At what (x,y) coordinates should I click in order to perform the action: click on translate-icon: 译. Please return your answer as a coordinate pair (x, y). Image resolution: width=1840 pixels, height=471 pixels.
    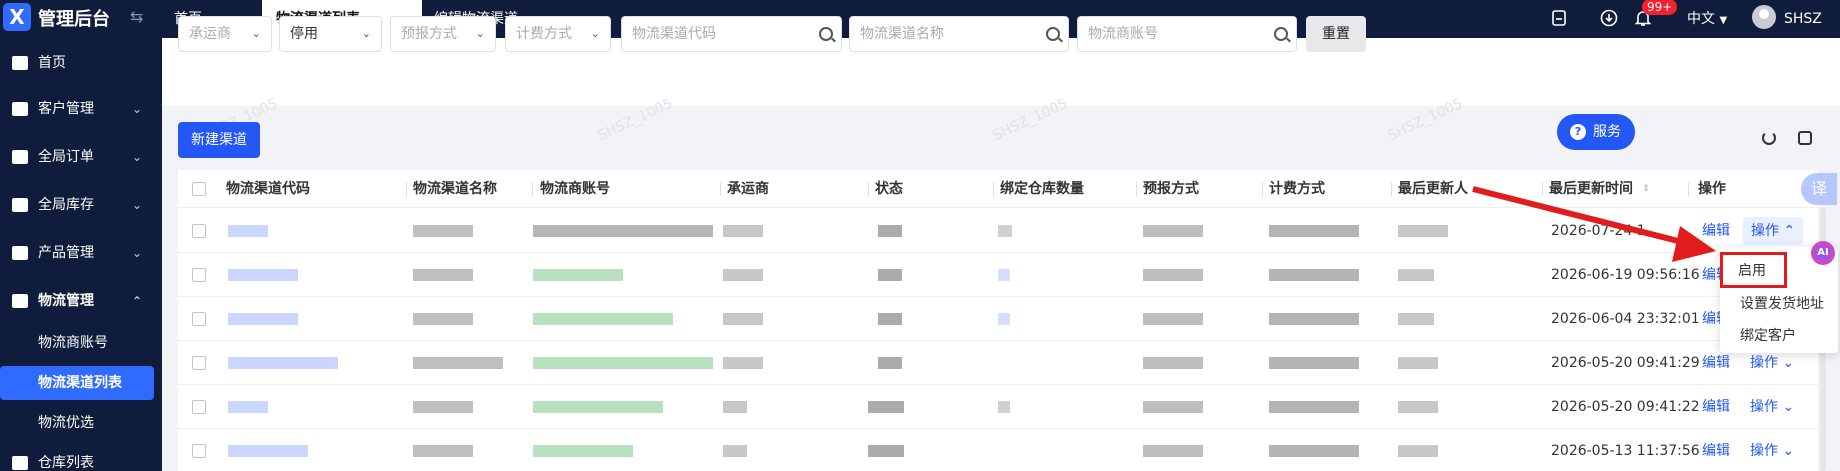
    Looking at the image, I should click on (1819, 189).